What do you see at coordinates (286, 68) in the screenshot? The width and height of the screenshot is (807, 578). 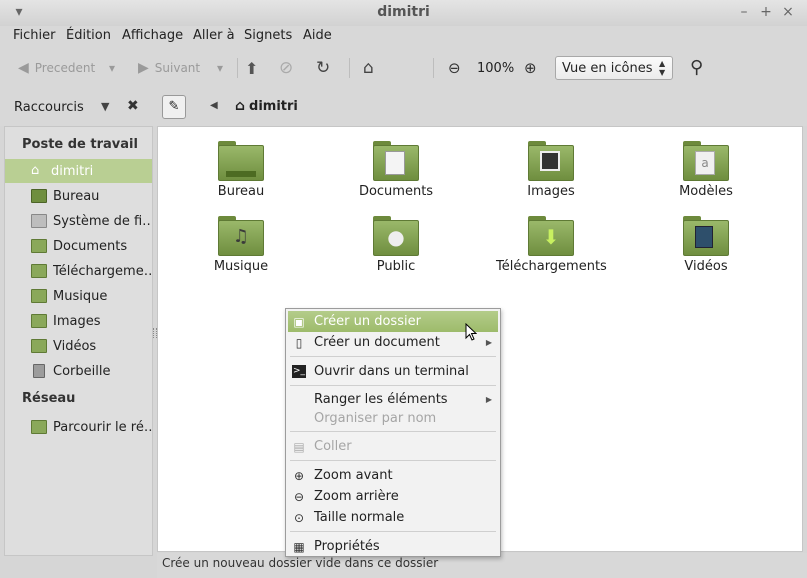 I see `stop-icon: ⊘` at bounding box center [286, 68].